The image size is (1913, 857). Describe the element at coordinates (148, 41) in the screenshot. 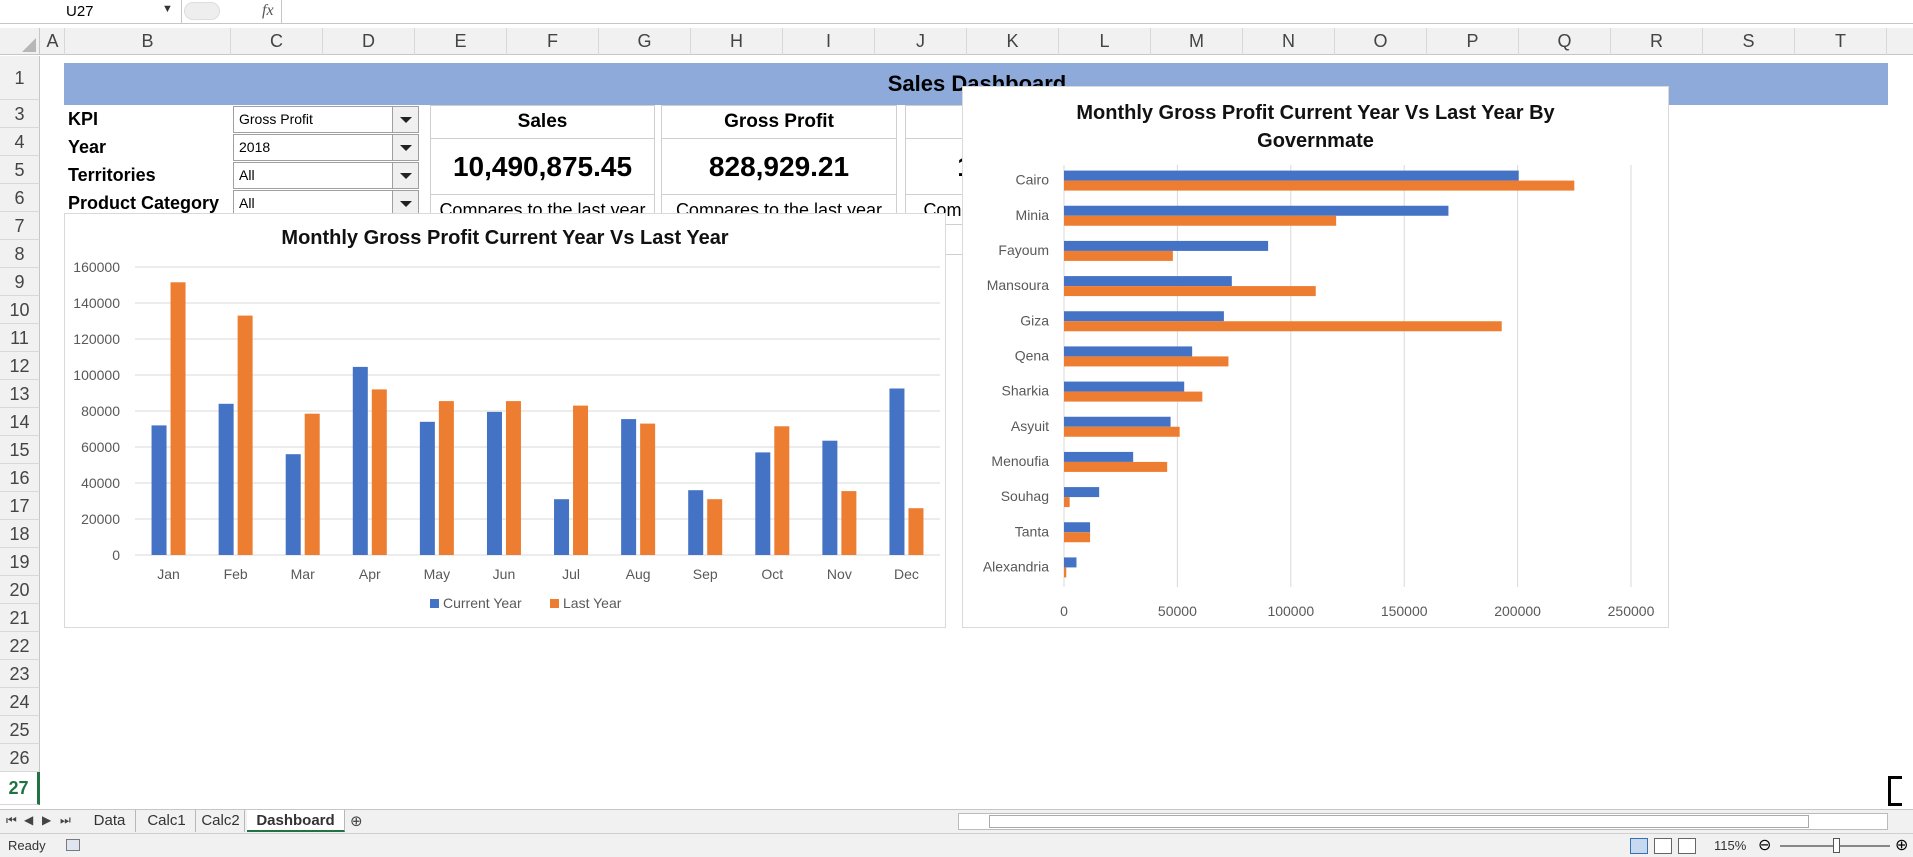

I see `column-header-b: B` at that location.